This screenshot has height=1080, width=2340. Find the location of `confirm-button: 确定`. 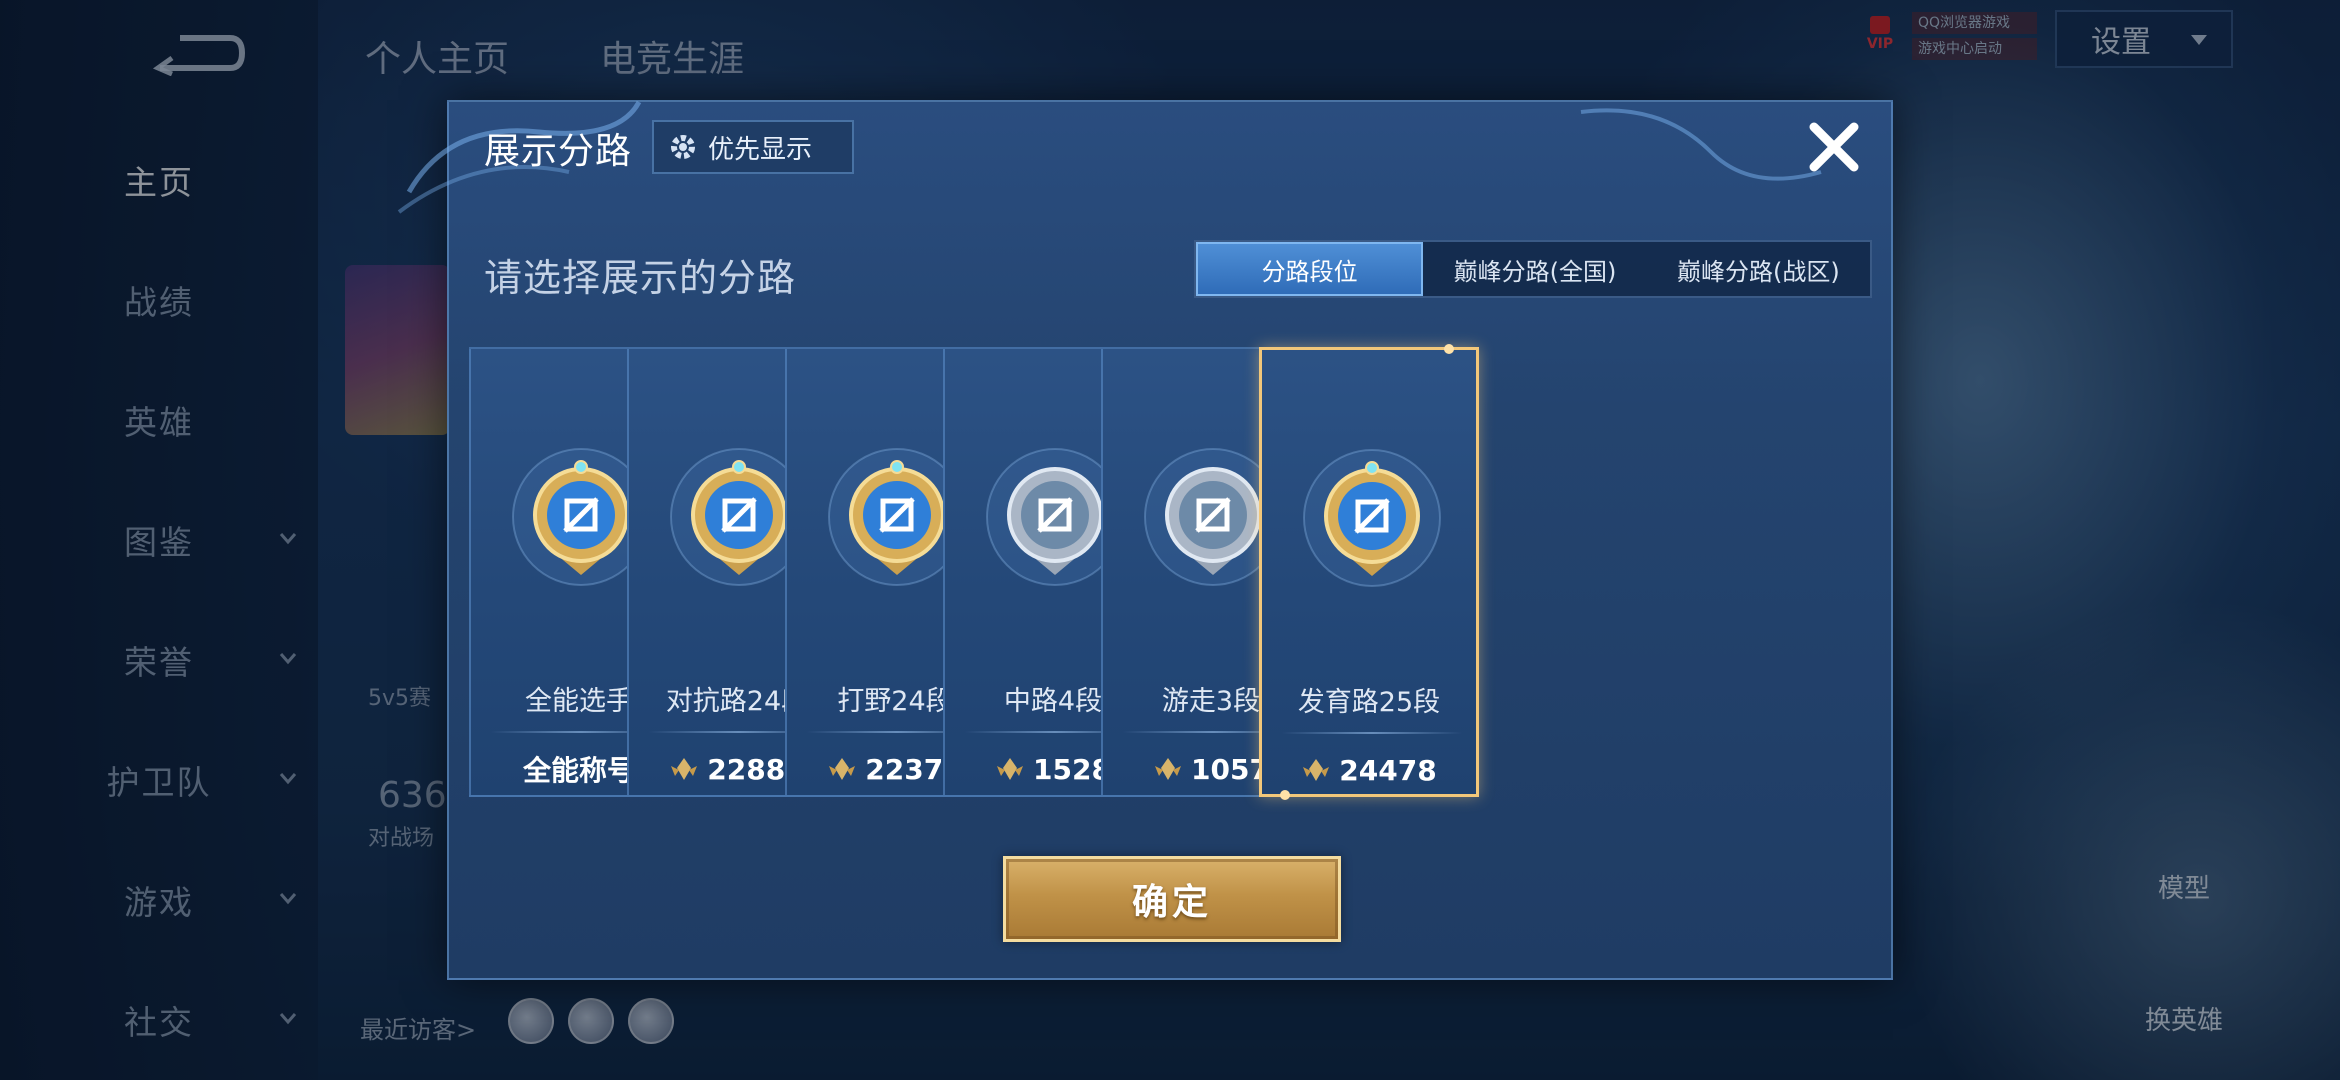

confirm-button: 确定 is located at coordinates (1172, 899).